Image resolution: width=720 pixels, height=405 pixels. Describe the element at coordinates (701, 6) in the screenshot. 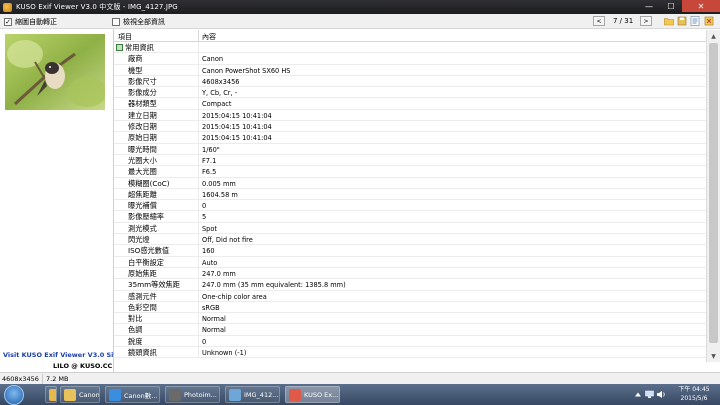

I see `close-button: ✕` at that location.